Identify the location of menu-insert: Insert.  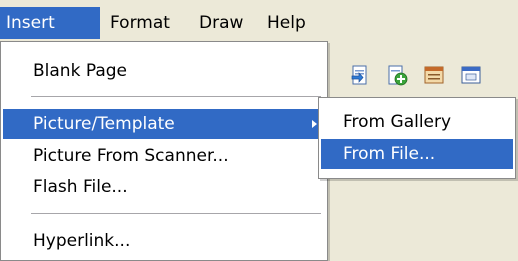
(50, 23).